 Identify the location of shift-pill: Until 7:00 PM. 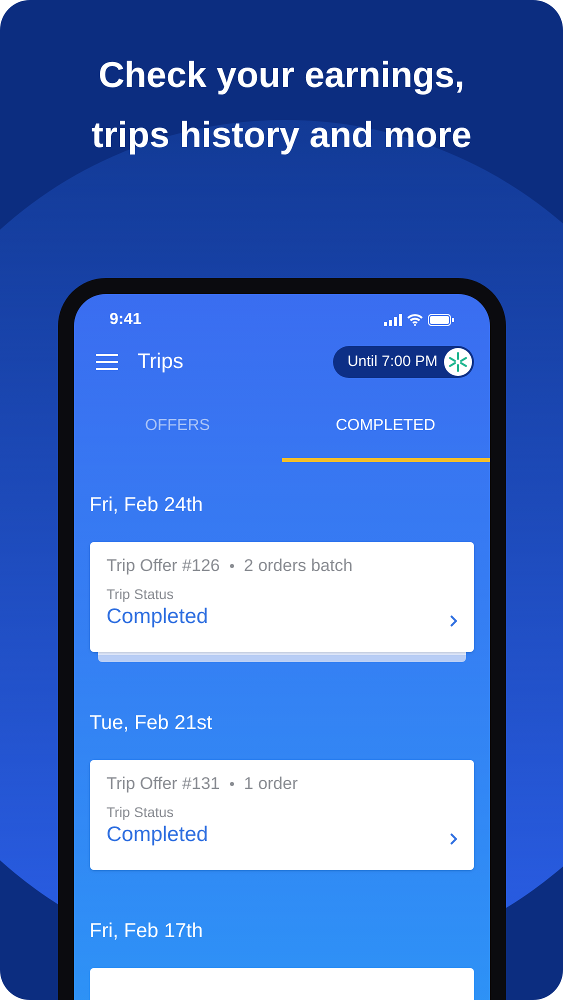
(403, 362).